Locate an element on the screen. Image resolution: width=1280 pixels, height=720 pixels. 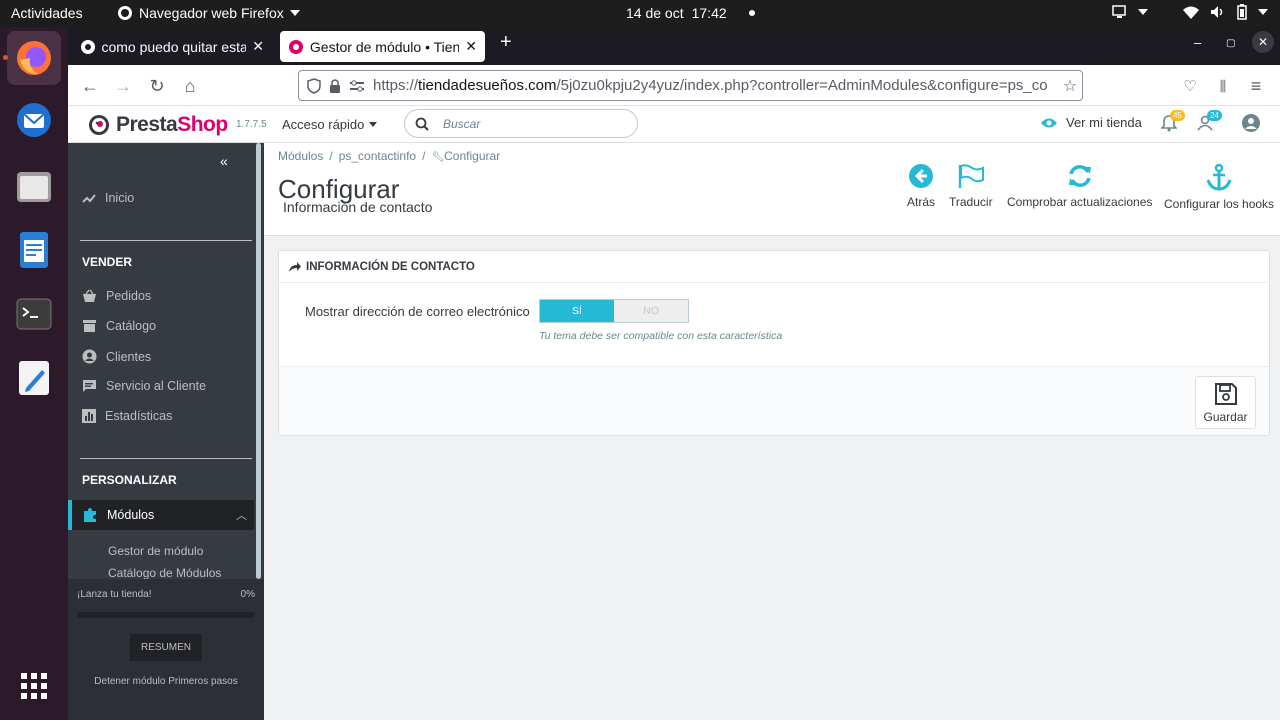
screen-icon is located at coordinates (1119, 11).